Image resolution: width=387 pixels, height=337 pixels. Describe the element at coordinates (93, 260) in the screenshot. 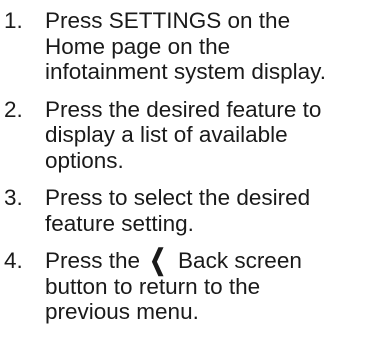

I see `step-text-before: Press the` at that location.